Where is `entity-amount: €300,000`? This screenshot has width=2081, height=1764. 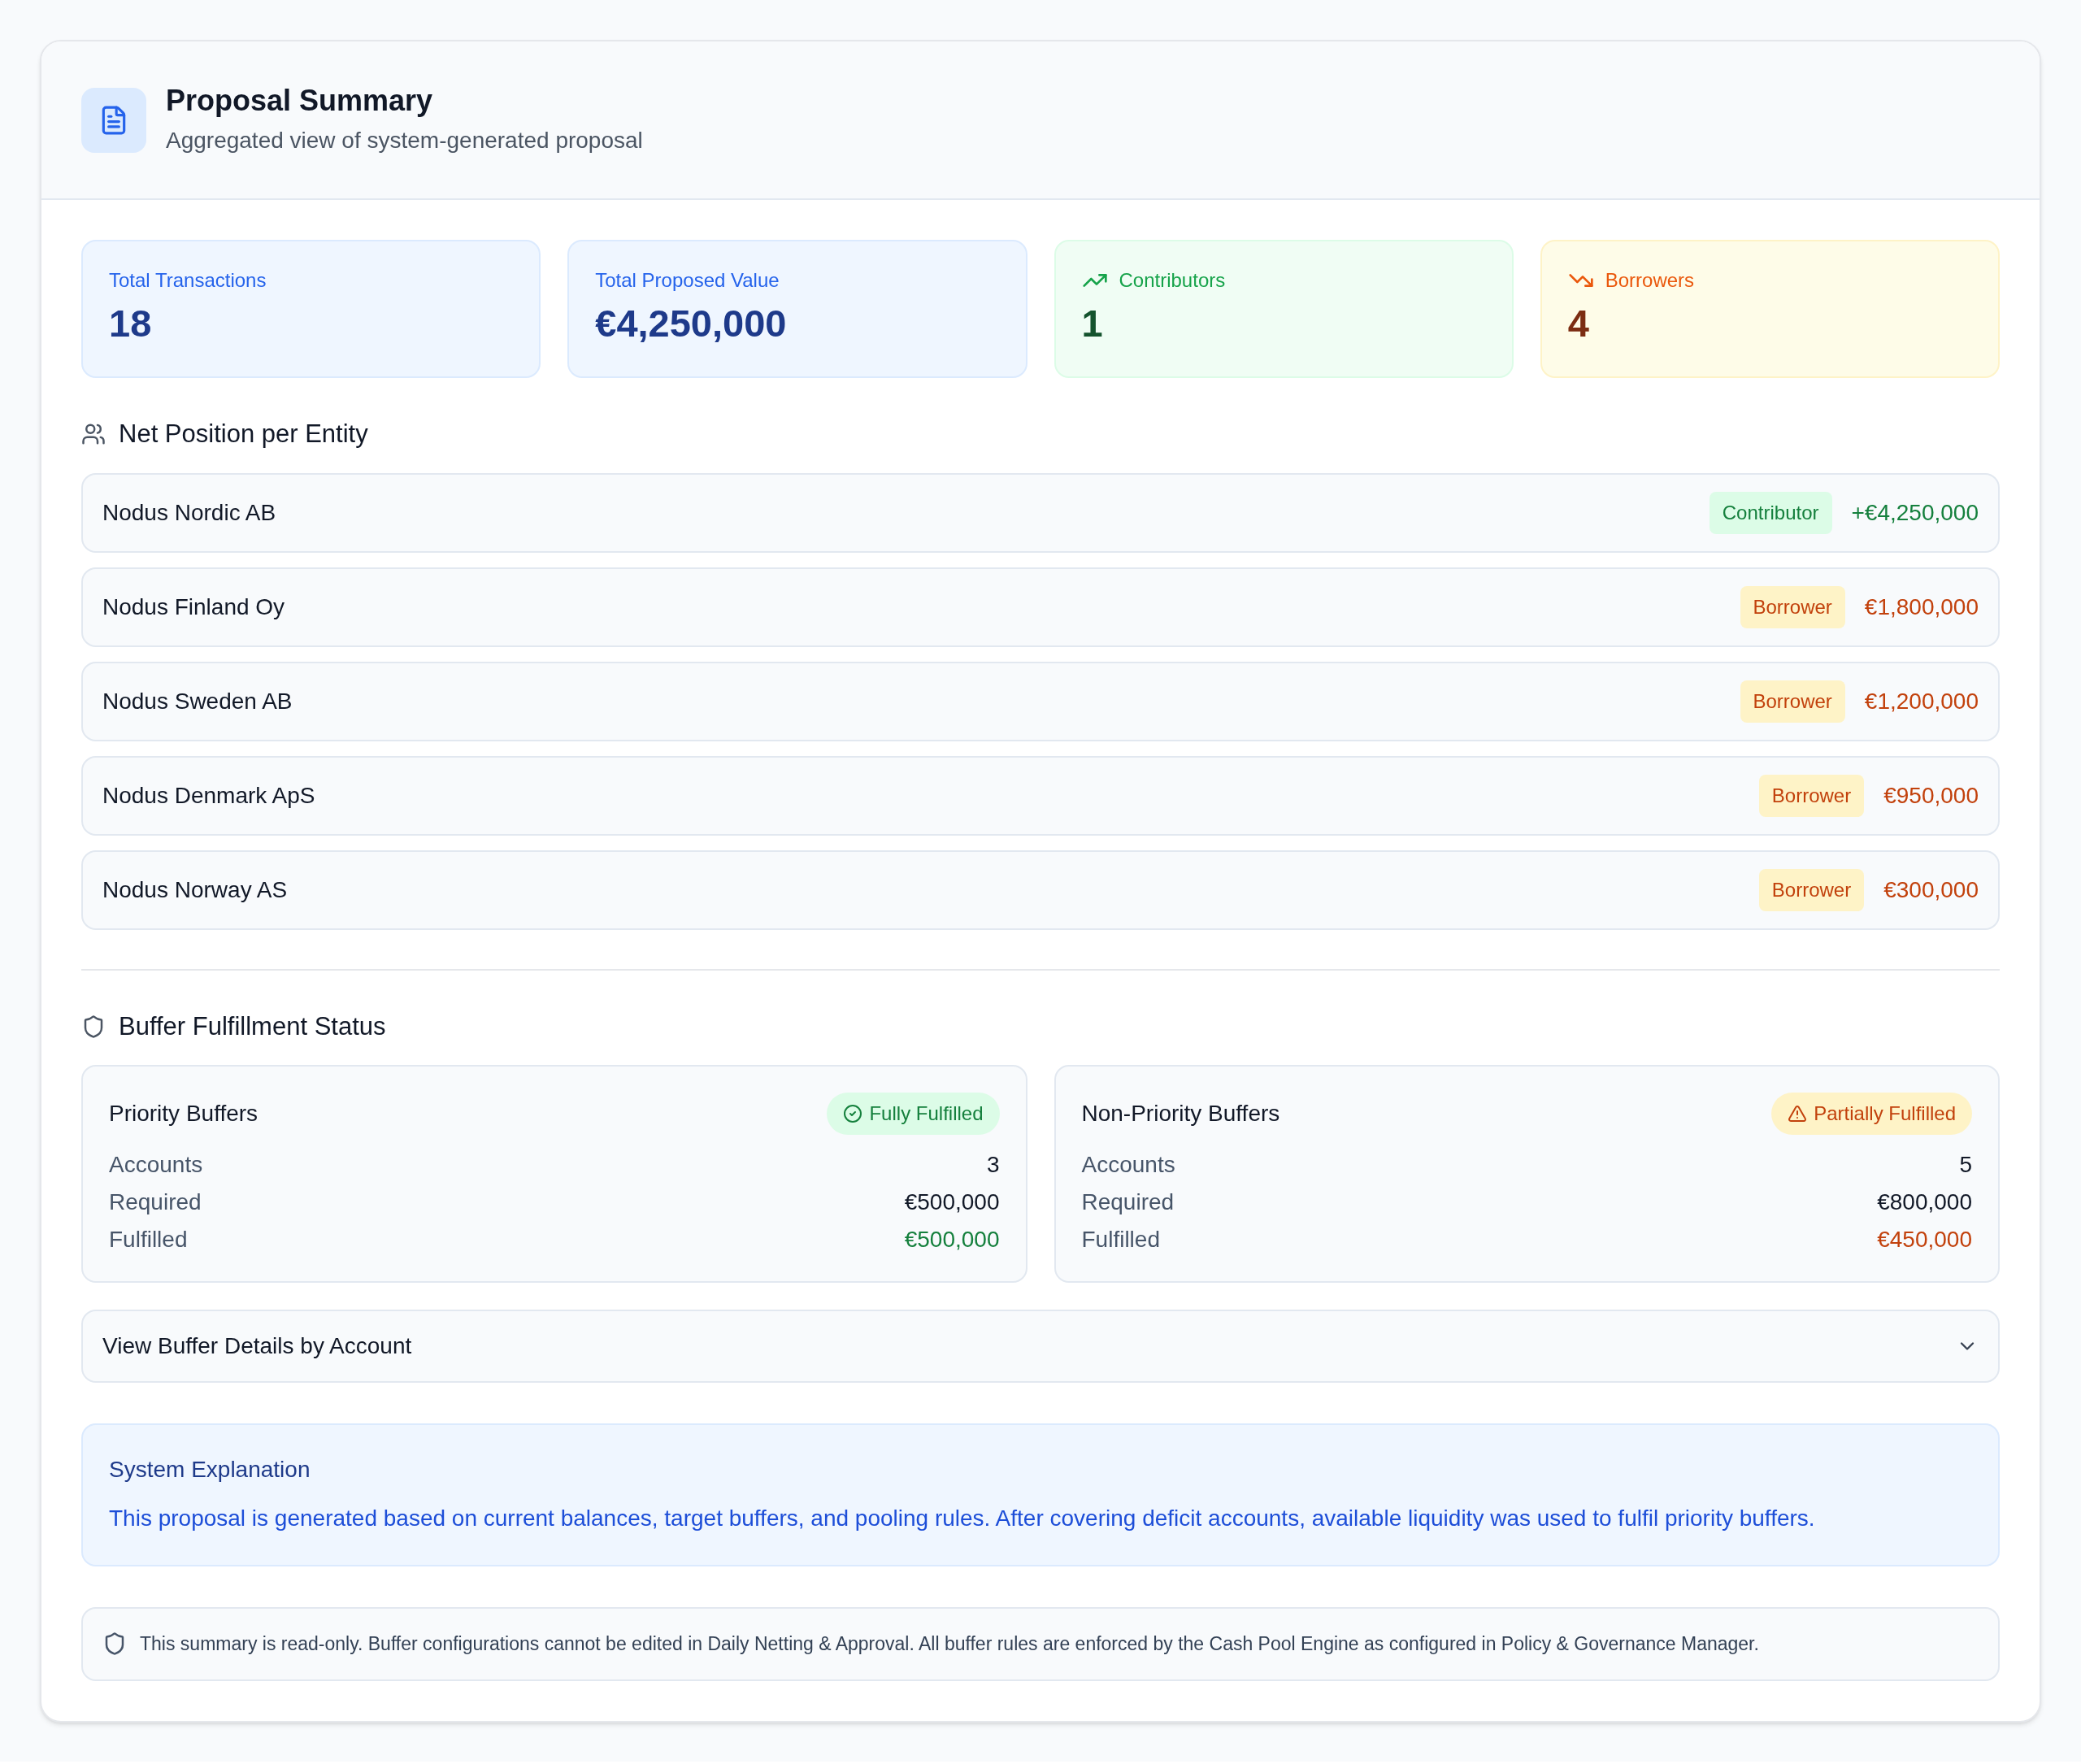 entity-amount: €300,000 is located at coordinates (1931, 890).